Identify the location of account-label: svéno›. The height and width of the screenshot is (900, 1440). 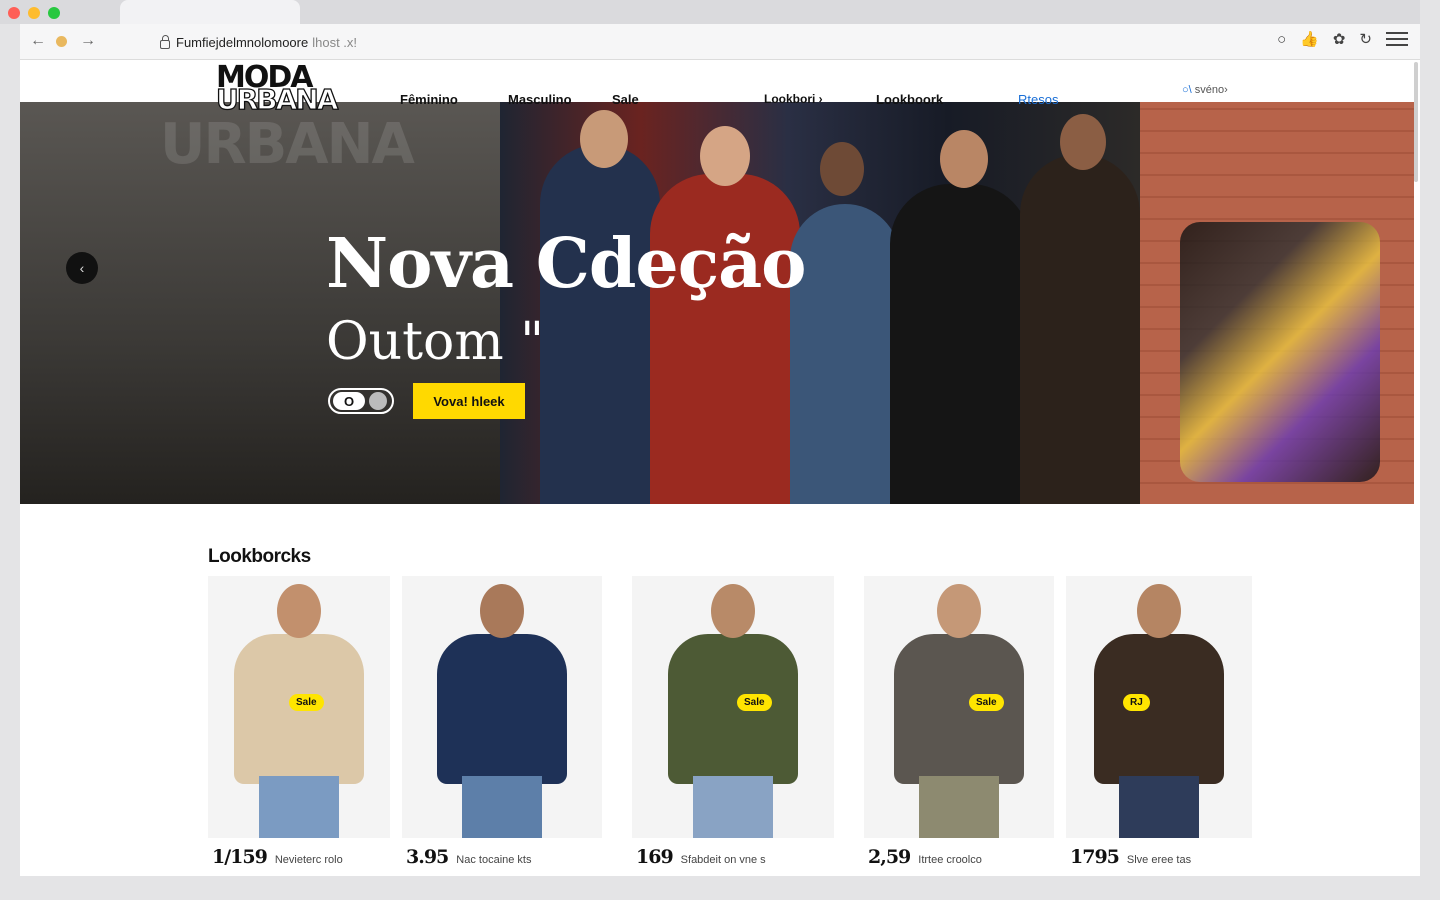
(1211, 90).